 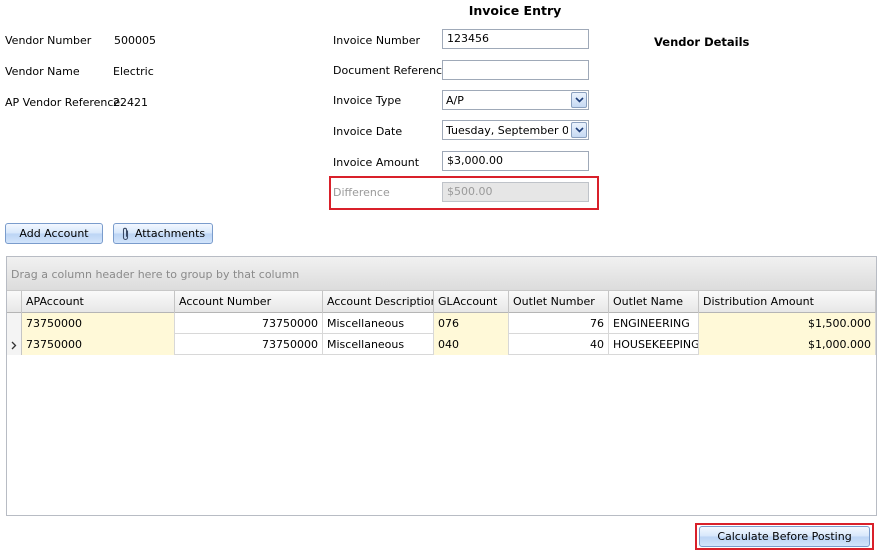 I want to click on invoice-date-picker: Tuesday, September 06,, so click(x=515, y=130).